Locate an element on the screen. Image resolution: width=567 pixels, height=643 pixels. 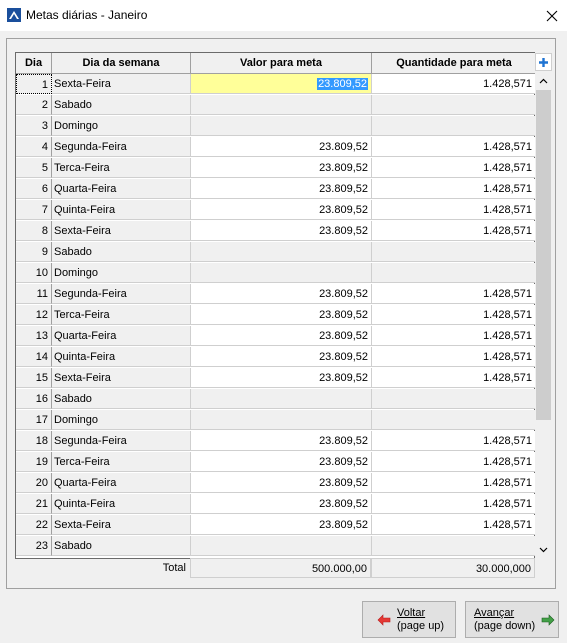
table-row: 3 Domingo is located at coordinates (276, 126).